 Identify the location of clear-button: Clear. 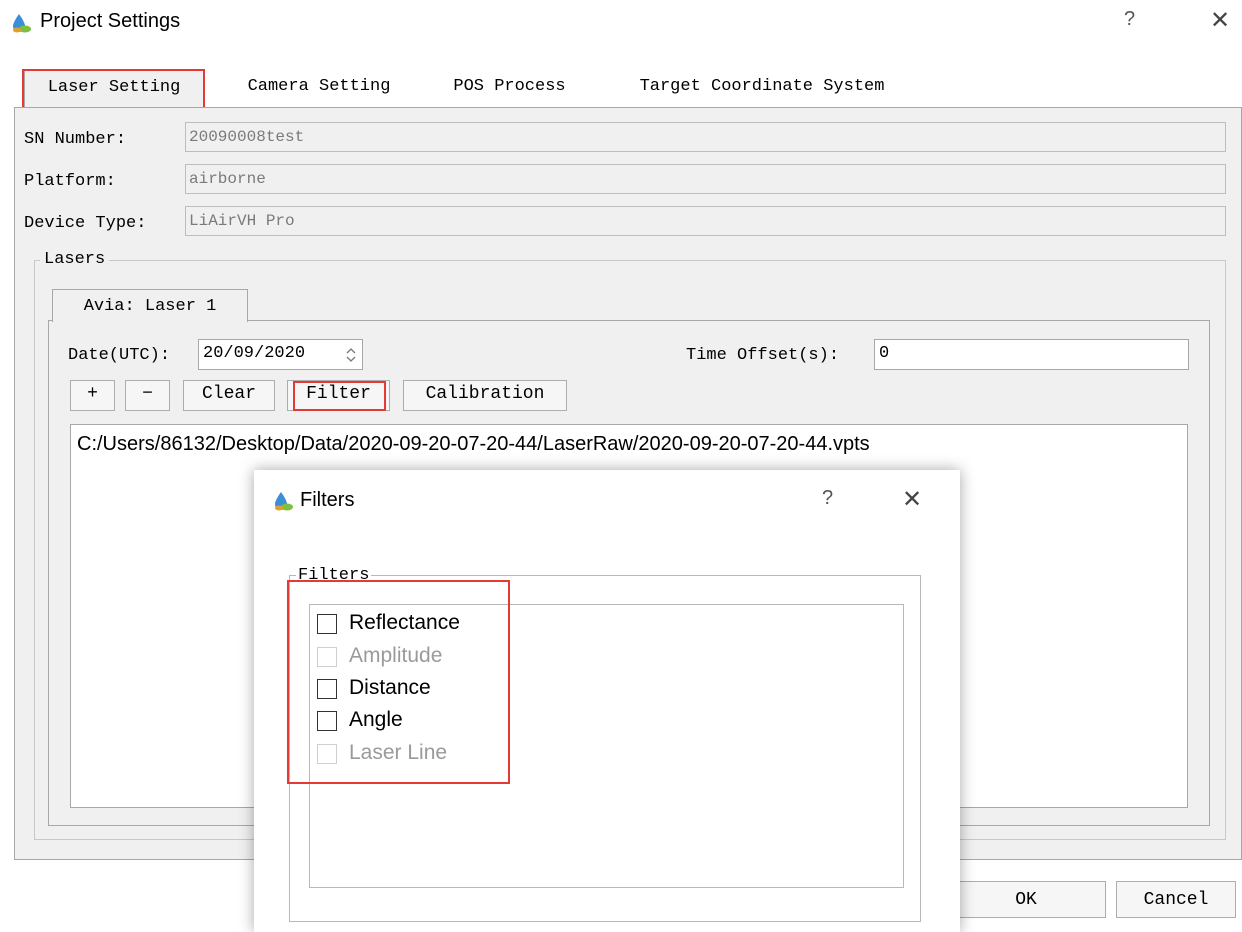
(229, 395).